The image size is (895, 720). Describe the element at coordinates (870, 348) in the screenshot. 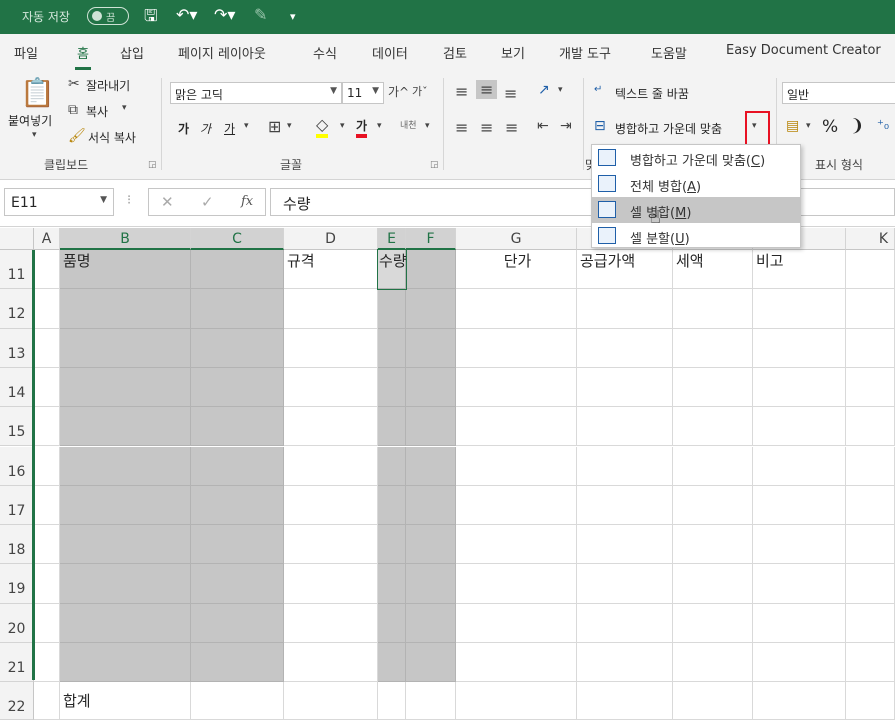

I see `cell-K13` at that location.